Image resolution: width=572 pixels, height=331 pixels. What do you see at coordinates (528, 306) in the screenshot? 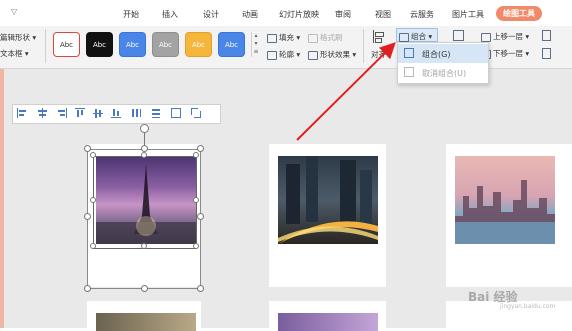
I see `watermark-url: jingyan.baidu.com` at bounding box center [528, 306].